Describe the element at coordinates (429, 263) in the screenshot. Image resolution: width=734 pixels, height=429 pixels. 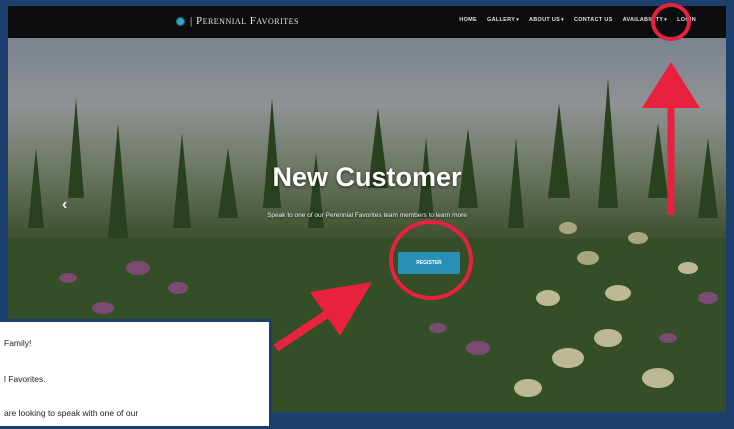
I see `register-button: REGISTER` at that location.